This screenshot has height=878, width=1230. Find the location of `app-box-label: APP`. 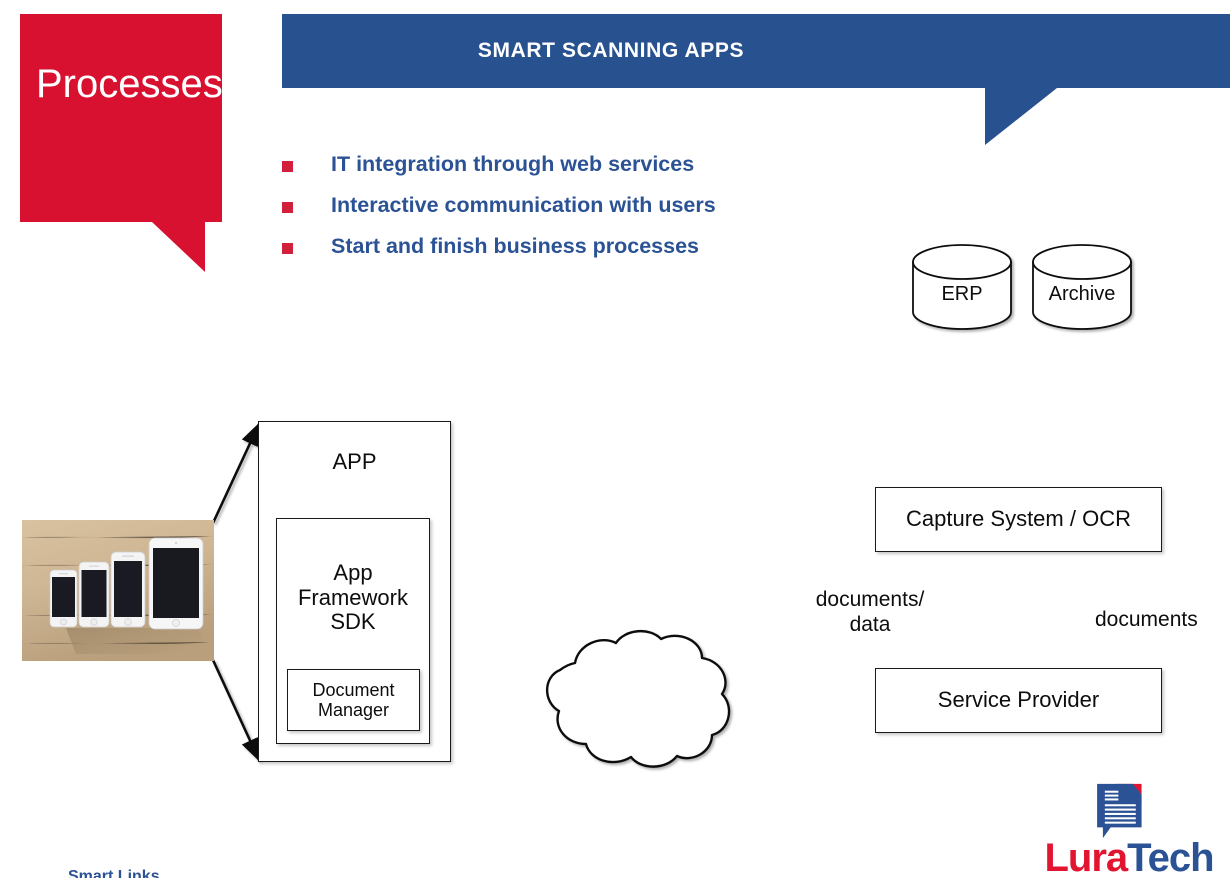

app-box-label: APP is located at coordinates (354, 461).